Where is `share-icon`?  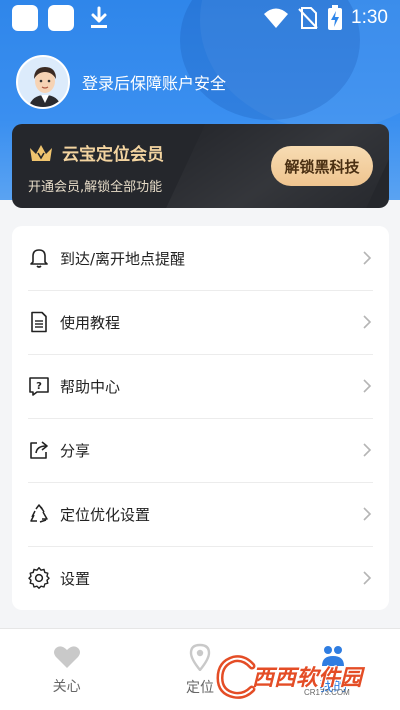
share-icon is located at coordinates (39, 450).